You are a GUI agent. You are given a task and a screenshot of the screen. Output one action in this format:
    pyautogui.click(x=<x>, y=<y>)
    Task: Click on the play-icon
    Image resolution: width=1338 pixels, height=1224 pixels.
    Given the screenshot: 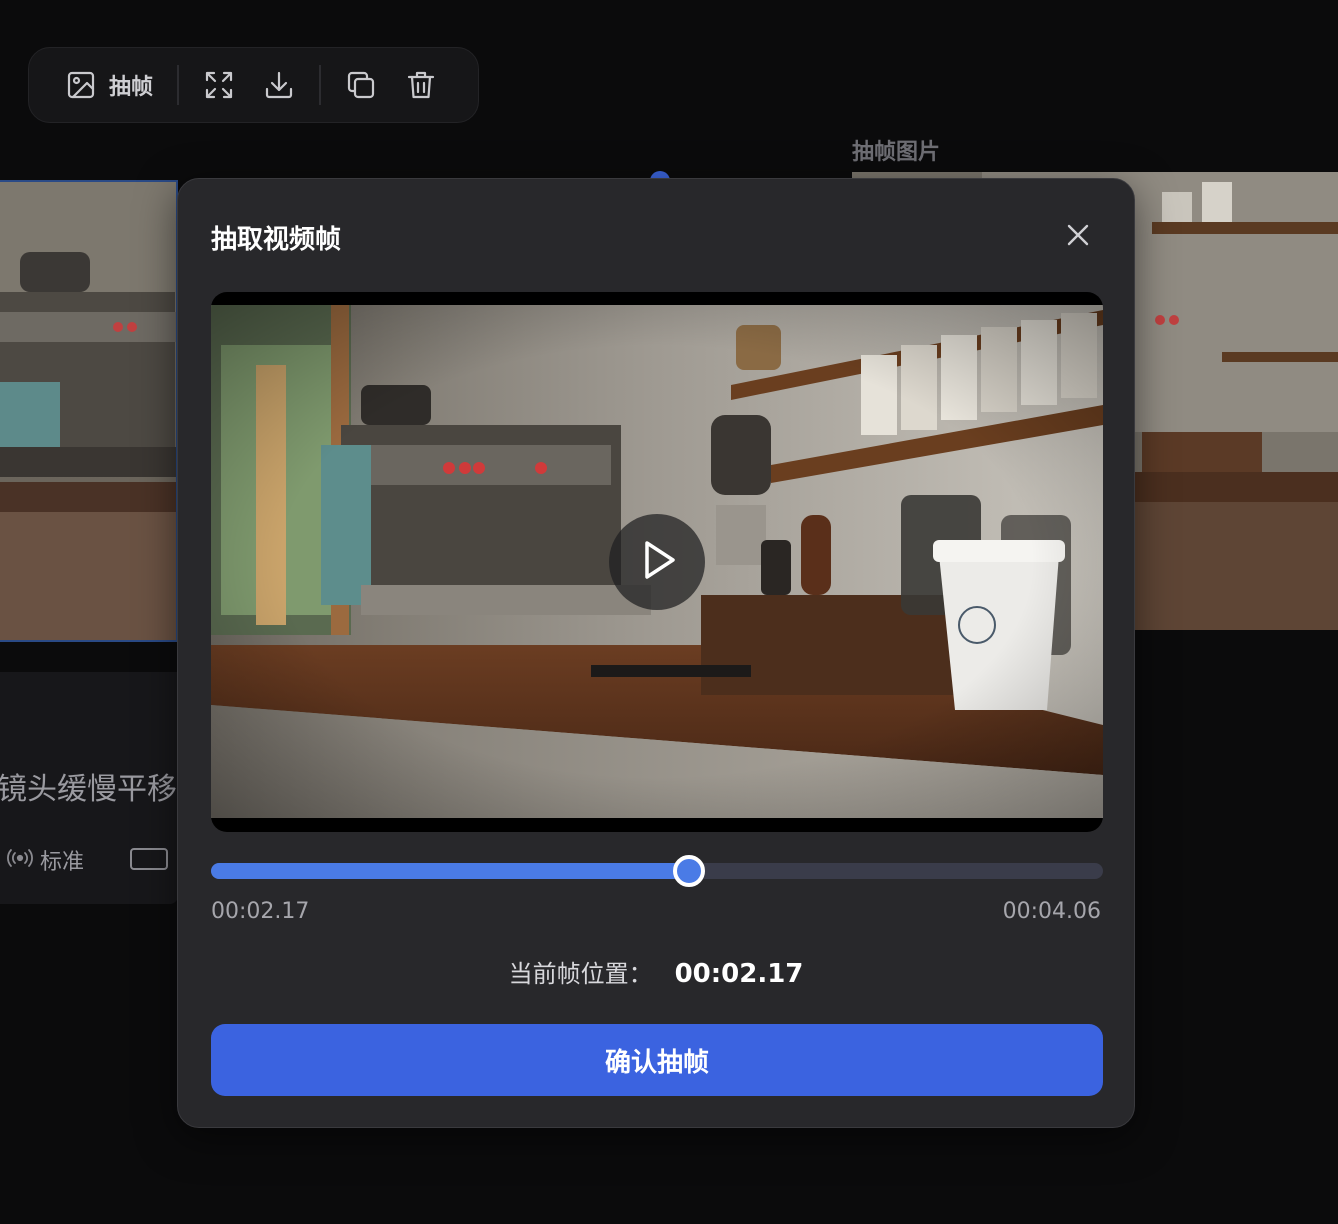 What is the action you would take?
    pyautogui.click(x=657, y=562)
    